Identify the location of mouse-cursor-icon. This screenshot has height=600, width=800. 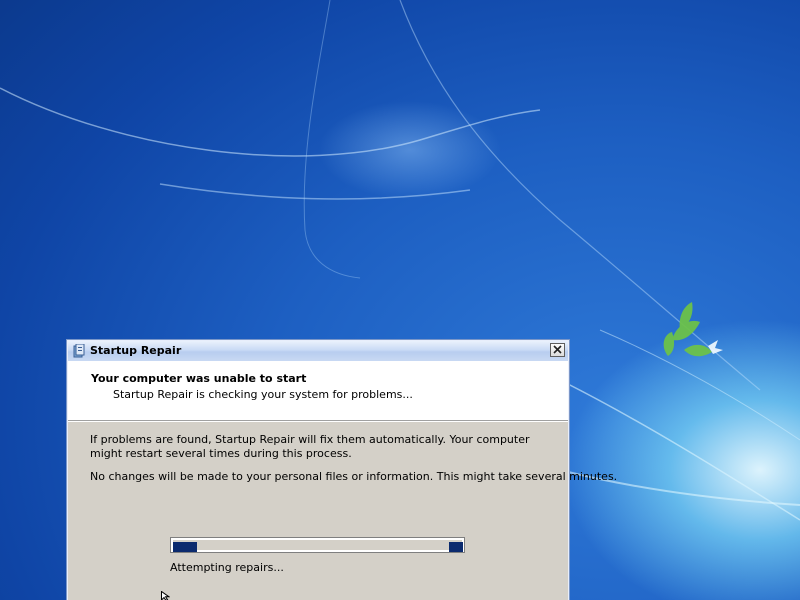
(165, 595).